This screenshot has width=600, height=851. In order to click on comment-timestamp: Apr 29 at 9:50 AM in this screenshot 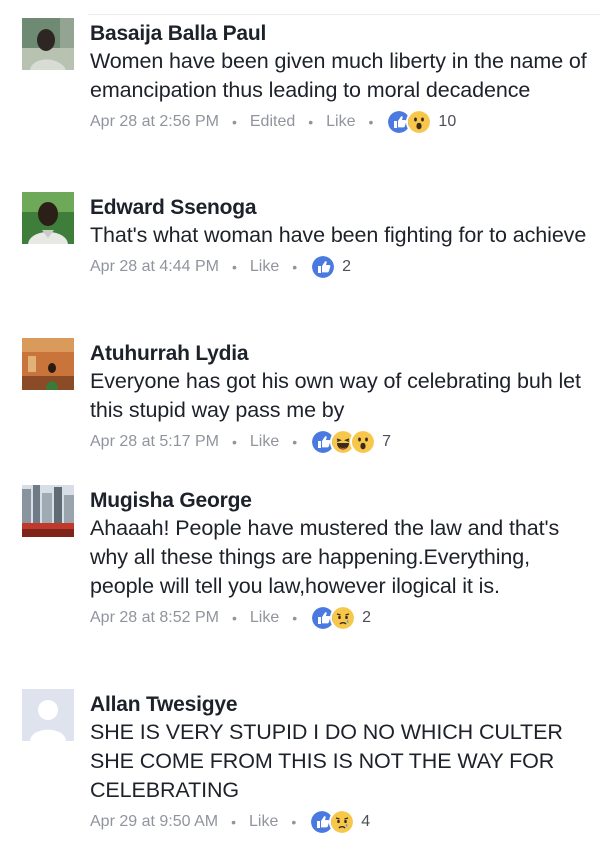, I will do `click(154, 822)`.